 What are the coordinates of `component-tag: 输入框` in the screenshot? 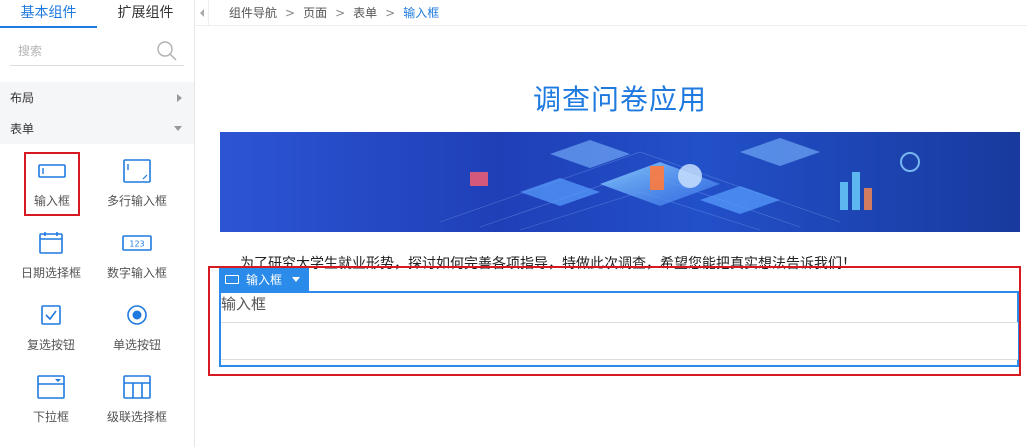 It's located at (264, 279).